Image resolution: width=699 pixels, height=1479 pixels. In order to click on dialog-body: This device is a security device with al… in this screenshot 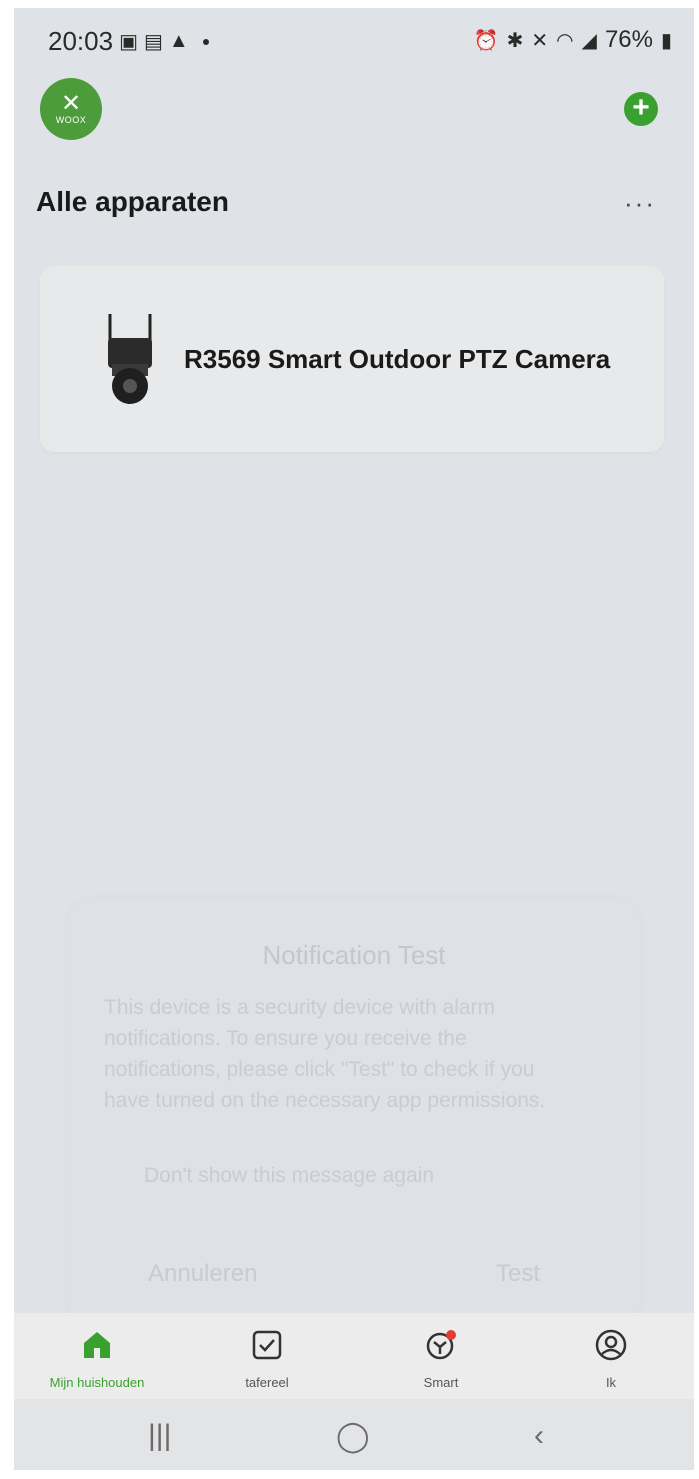, I will do `click(325, 1054)`.